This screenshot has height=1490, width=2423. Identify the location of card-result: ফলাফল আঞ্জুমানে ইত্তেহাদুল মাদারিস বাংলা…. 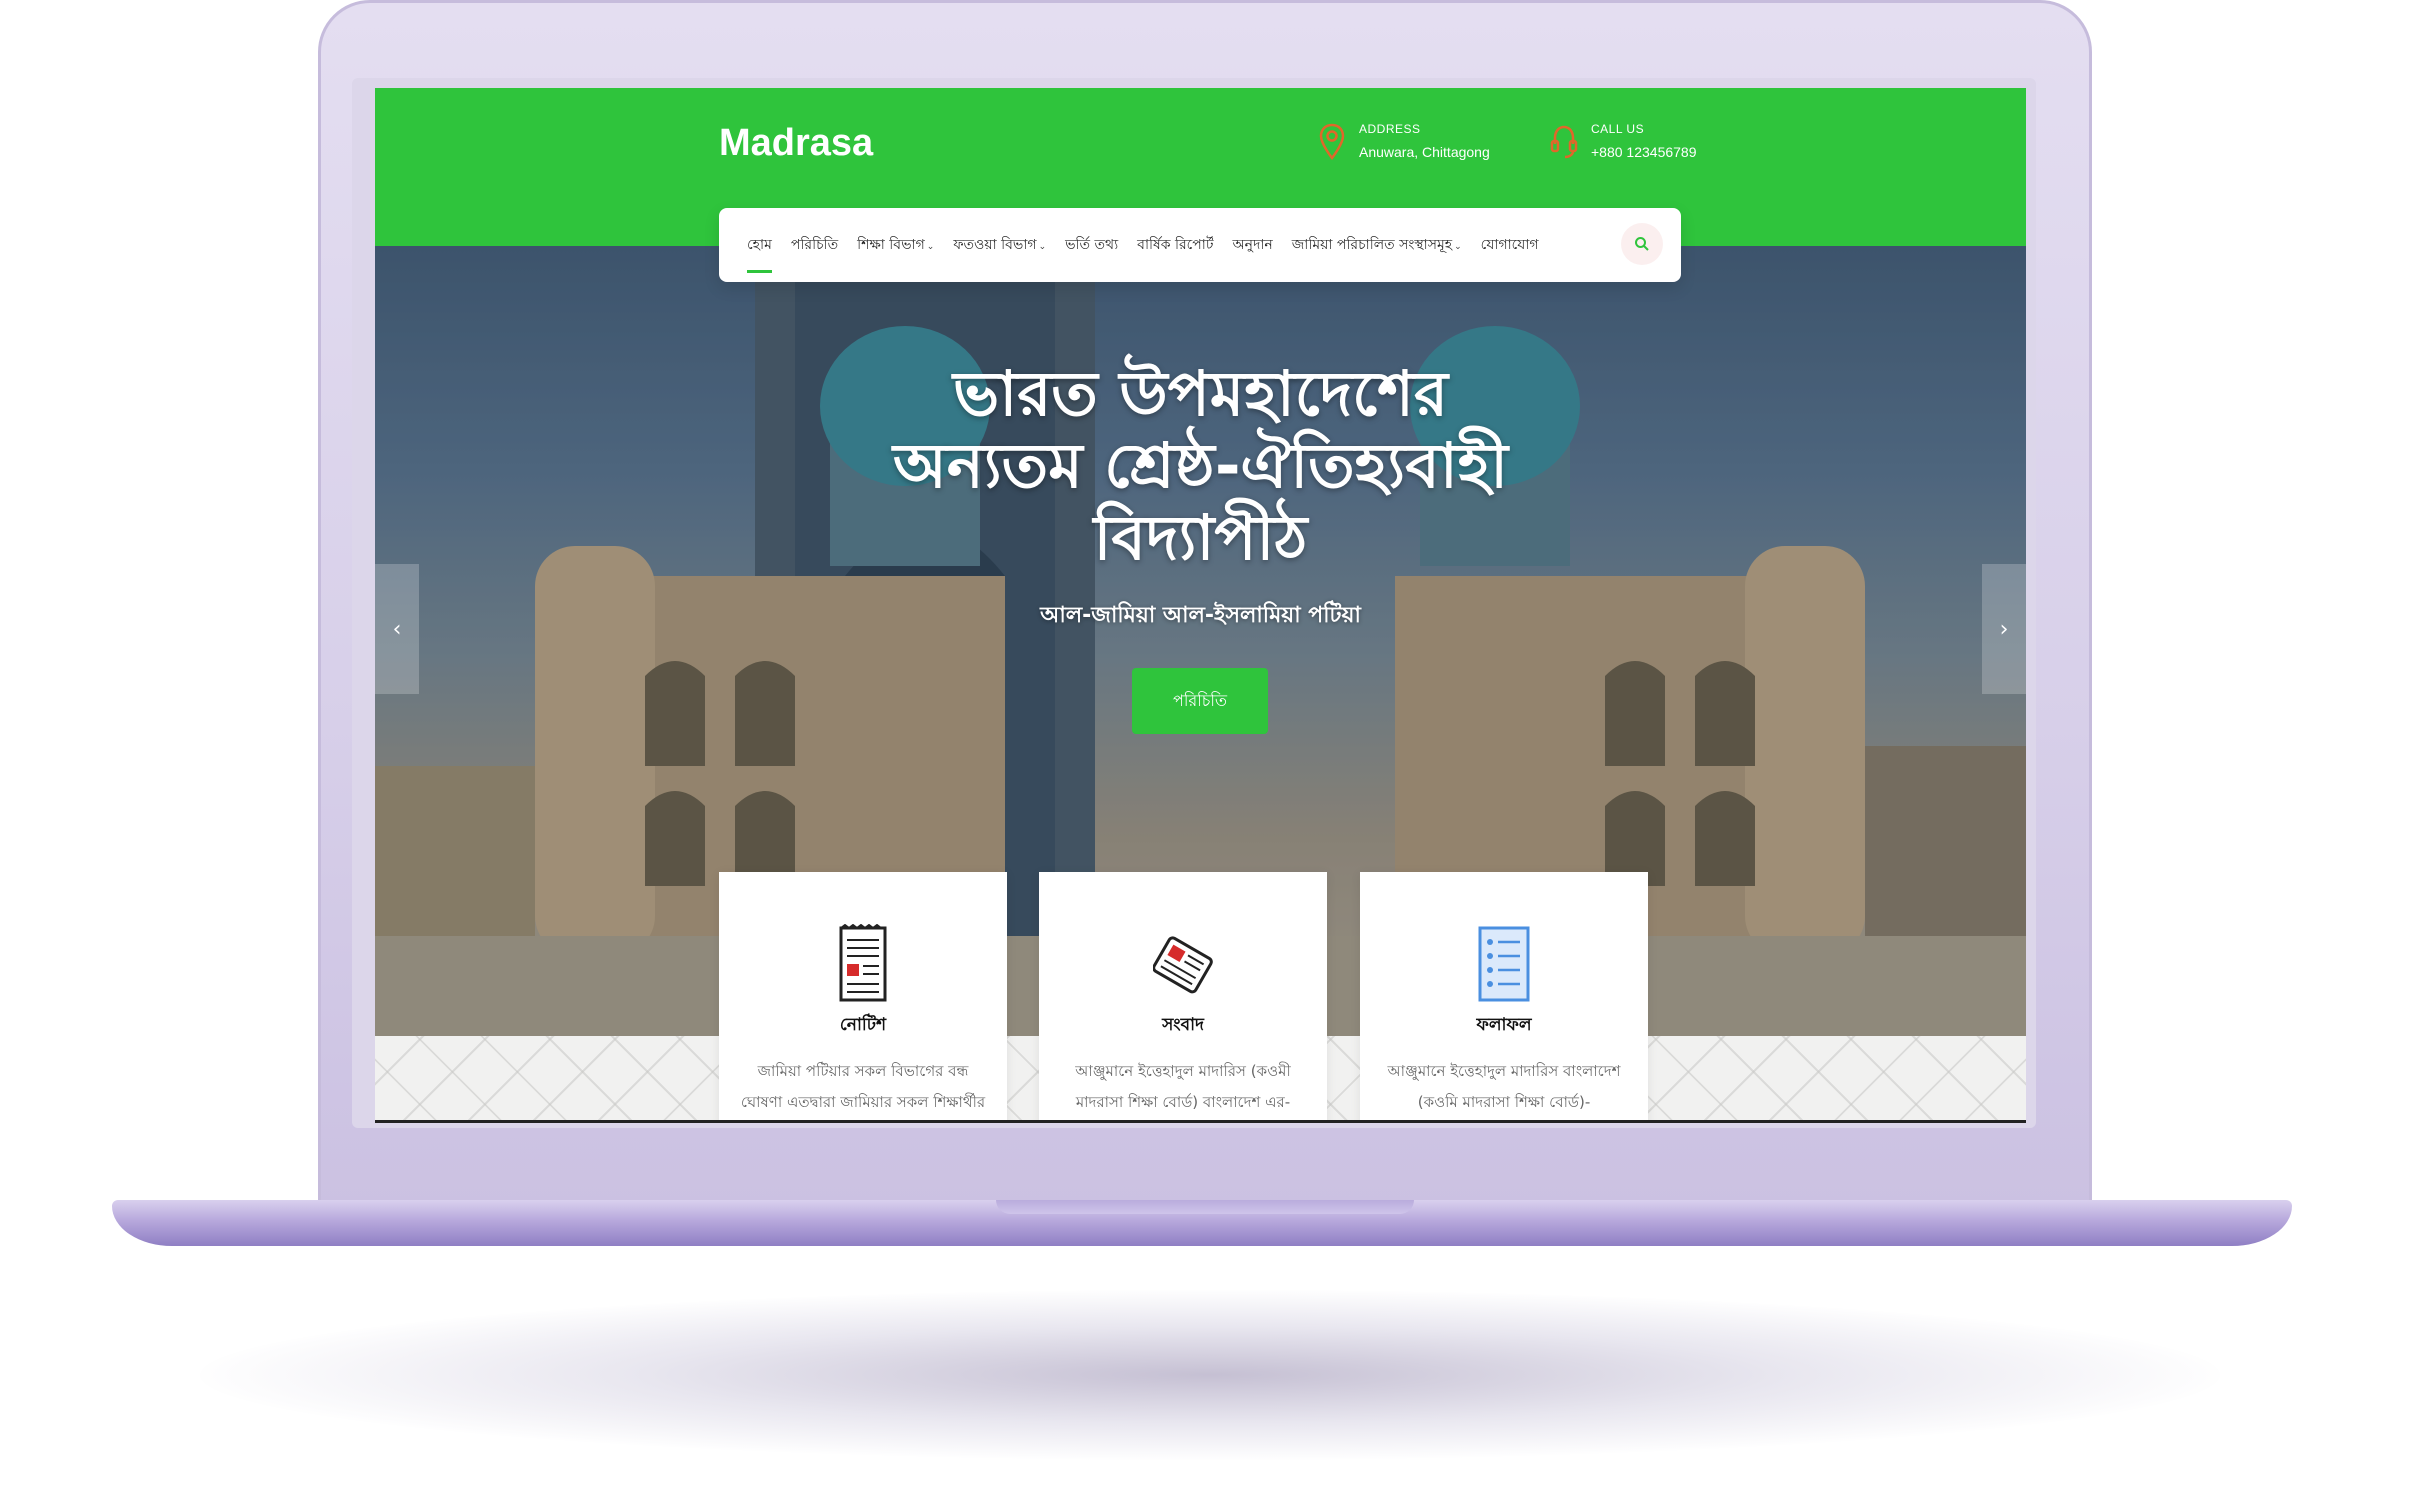
(1504, 996).